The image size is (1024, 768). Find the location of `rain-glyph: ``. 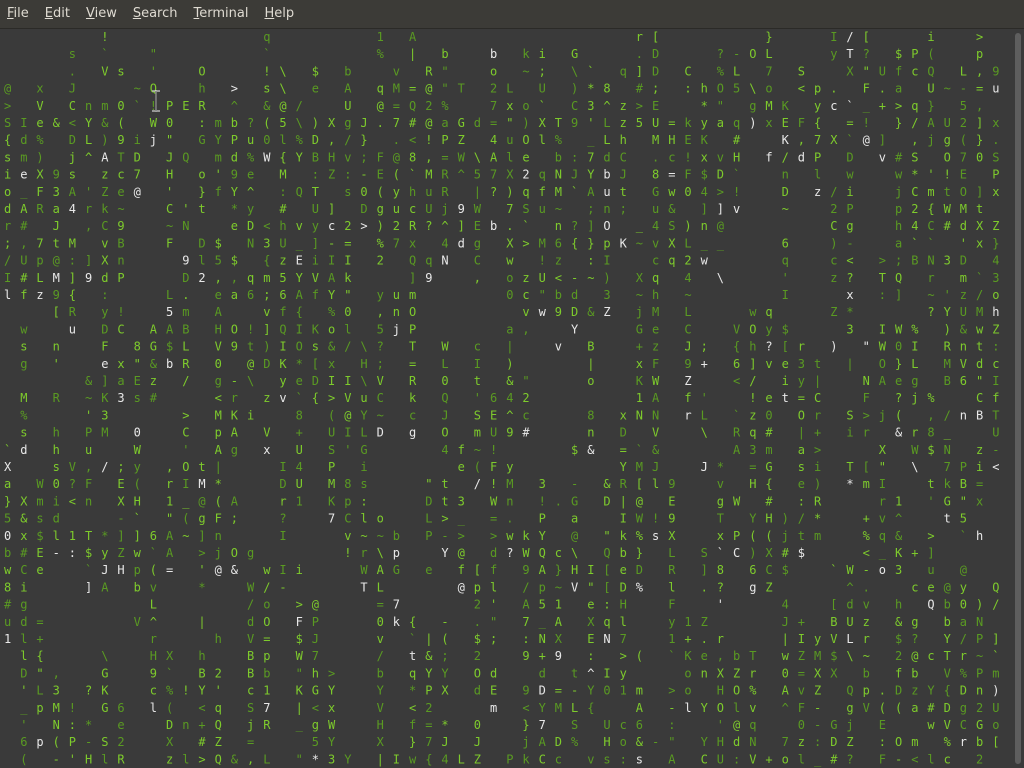

rain-glyph: ` is located at coordinates (299, 398).